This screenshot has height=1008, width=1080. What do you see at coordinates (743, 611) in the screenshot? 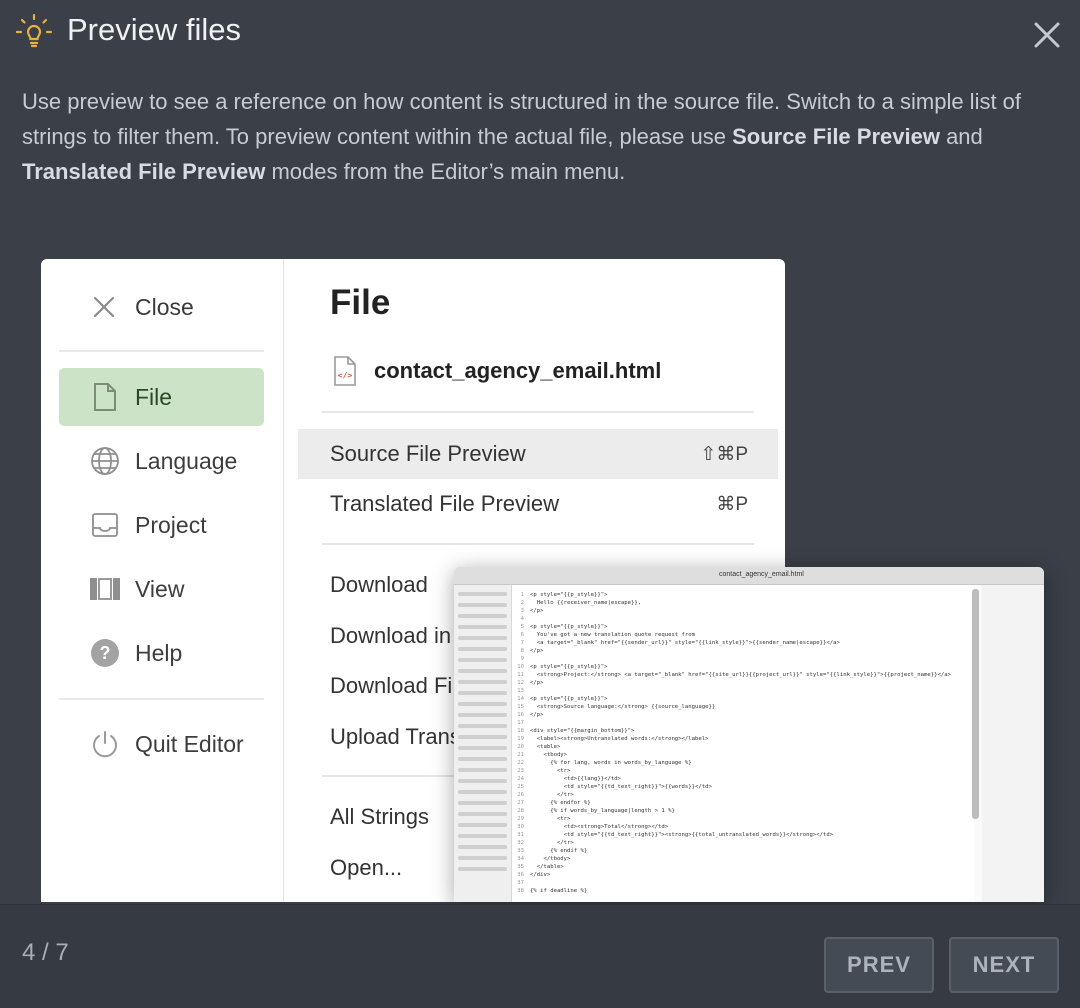
I see `code-line: 3 </p>` at bounding box center [743, 611].